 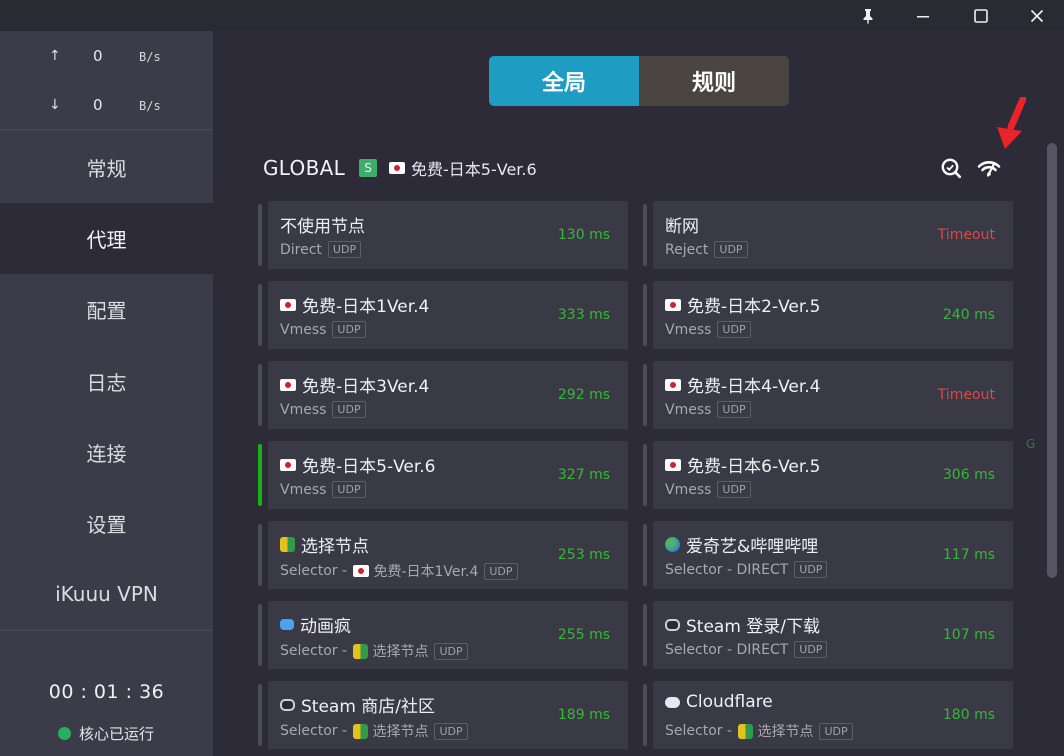 I want to click on traffic-panel: ↑ 0 B/s ↓ 0 B/s, so click(x=106, y=80).